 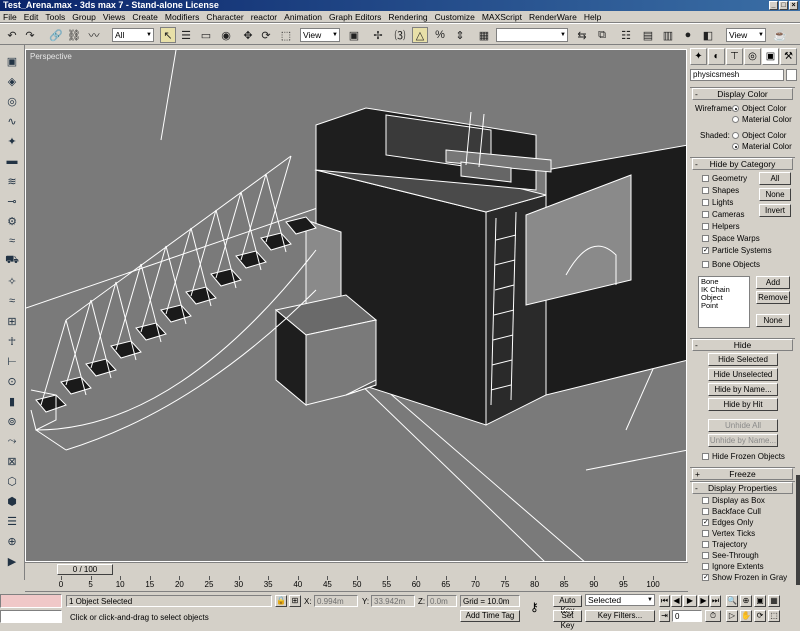 I want to click on scale-icon: ⬚, so click(x=286, y=35).